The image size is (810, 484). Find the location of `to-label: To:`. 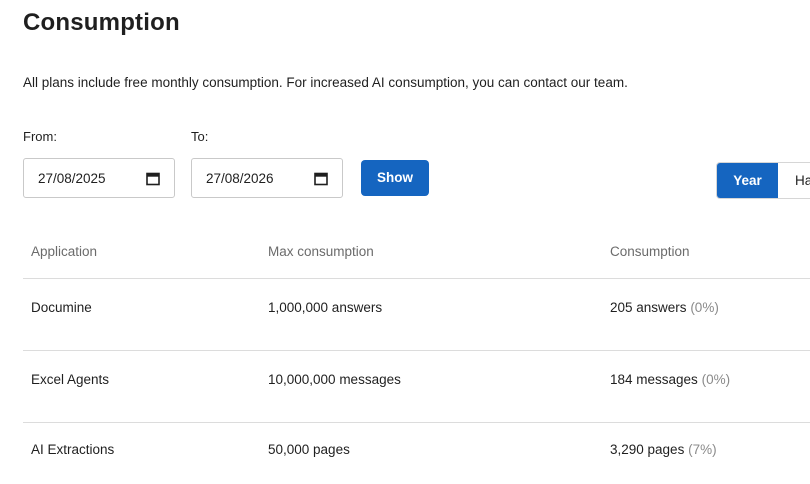

to-label: To: is located at coordinates (200, 136).